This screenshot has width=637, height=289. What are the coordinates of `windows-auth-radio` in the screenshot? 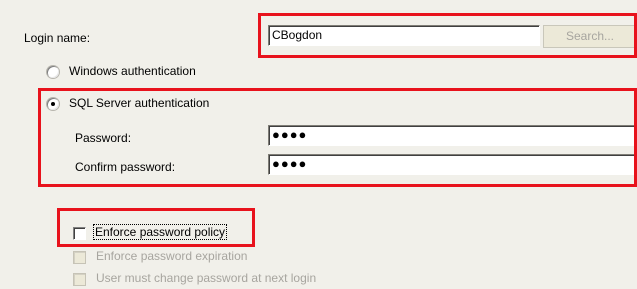 It's located at (53, 72).